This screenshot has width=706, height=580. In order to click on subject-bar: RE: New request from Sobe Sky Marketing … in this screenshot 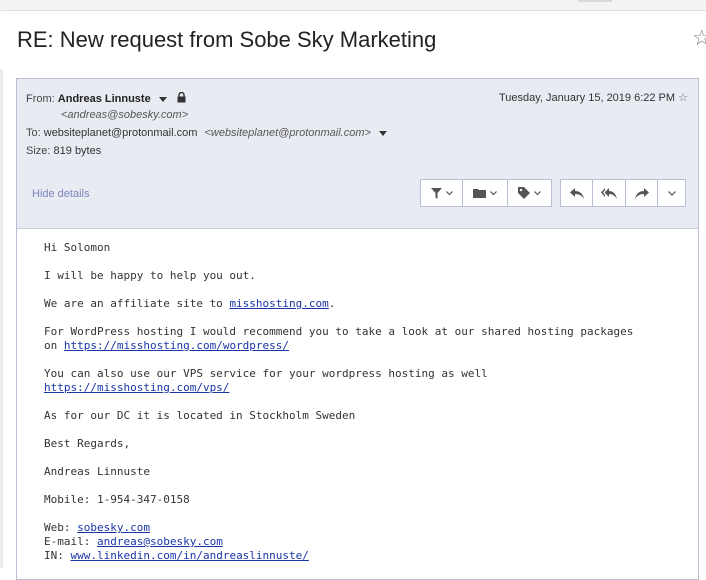, I will do `click(353, 40)`.